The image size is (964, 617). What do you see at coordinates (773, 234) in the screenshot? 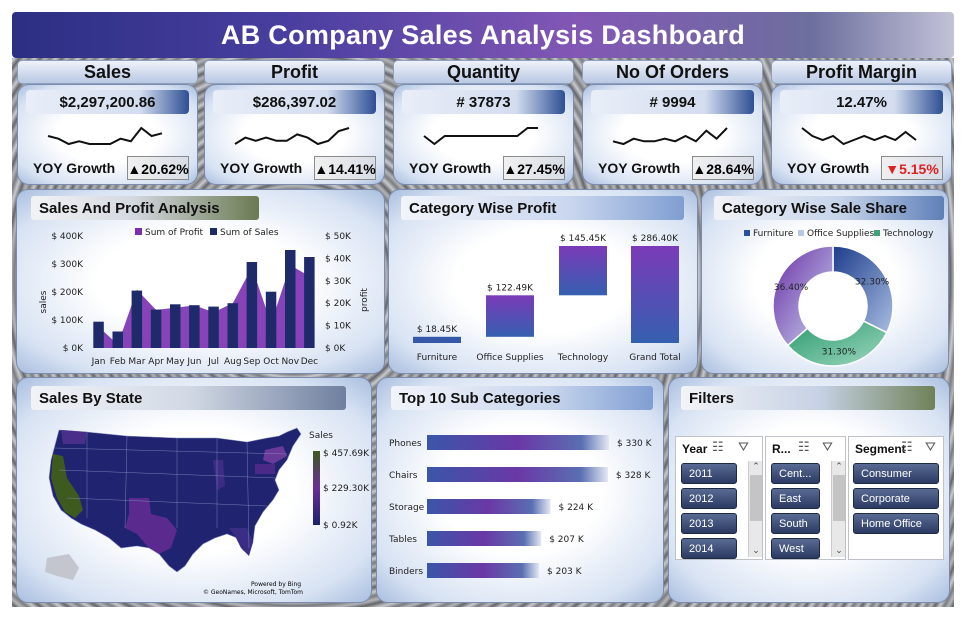
I see `share-legend-label: Furniture` at bounding box center [773, 234].